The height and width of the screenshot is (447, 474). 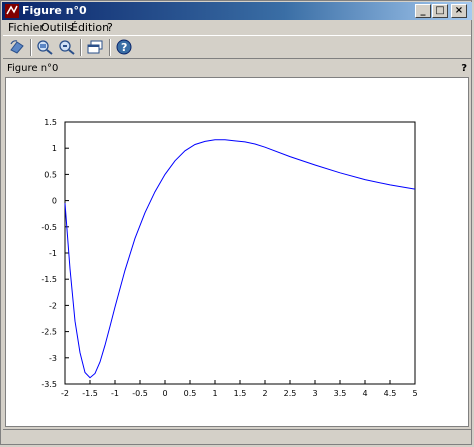 What do you see at coordinates (459, 11) in the screenshot?
I see `close-button: ×` at bounding box center [459, 11].